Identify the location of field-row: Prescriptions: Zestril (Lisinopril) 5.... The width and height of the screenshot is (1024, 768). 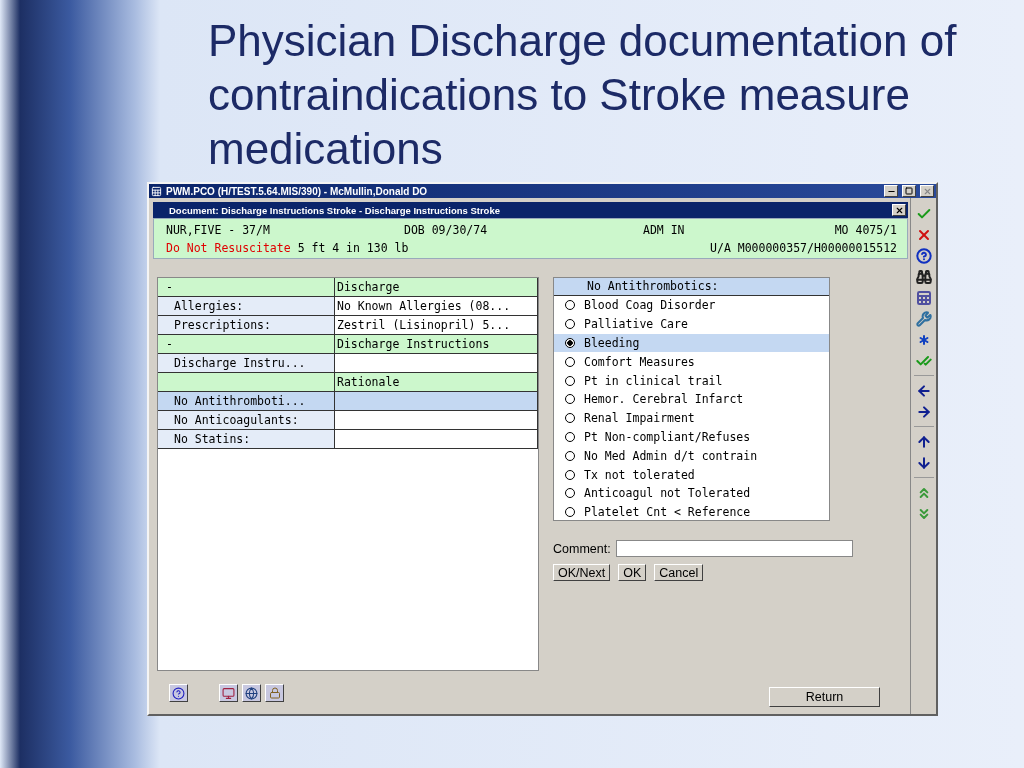
(348, 325).